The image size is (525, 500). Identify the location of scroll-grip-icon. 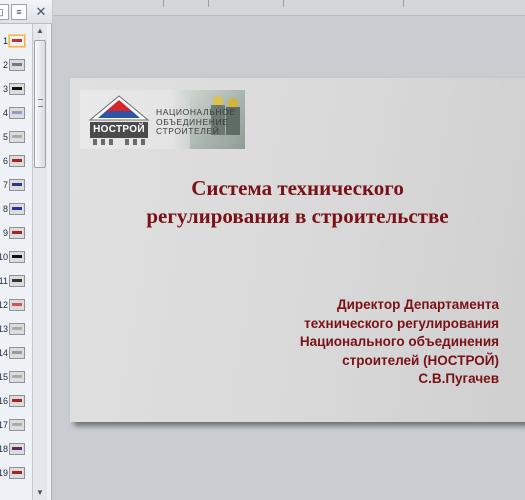
(40, 103).